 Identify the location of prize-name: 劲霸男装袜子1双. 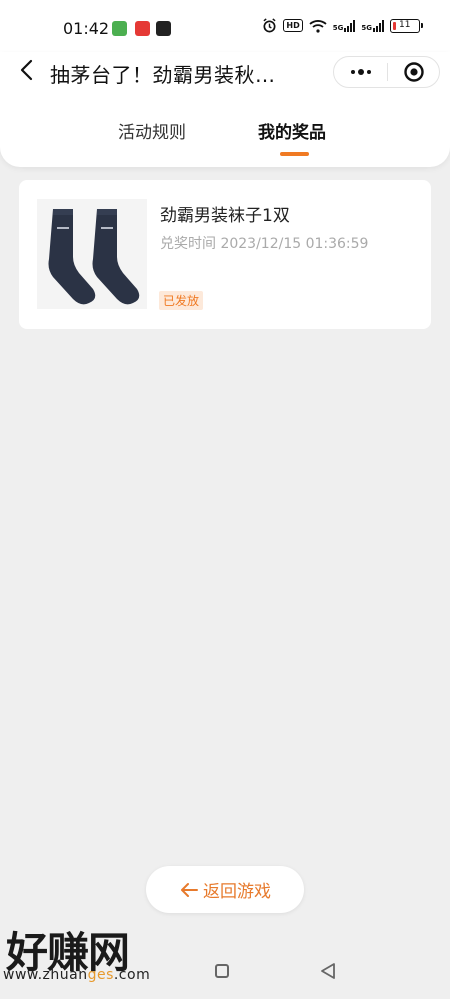
(225, 216).